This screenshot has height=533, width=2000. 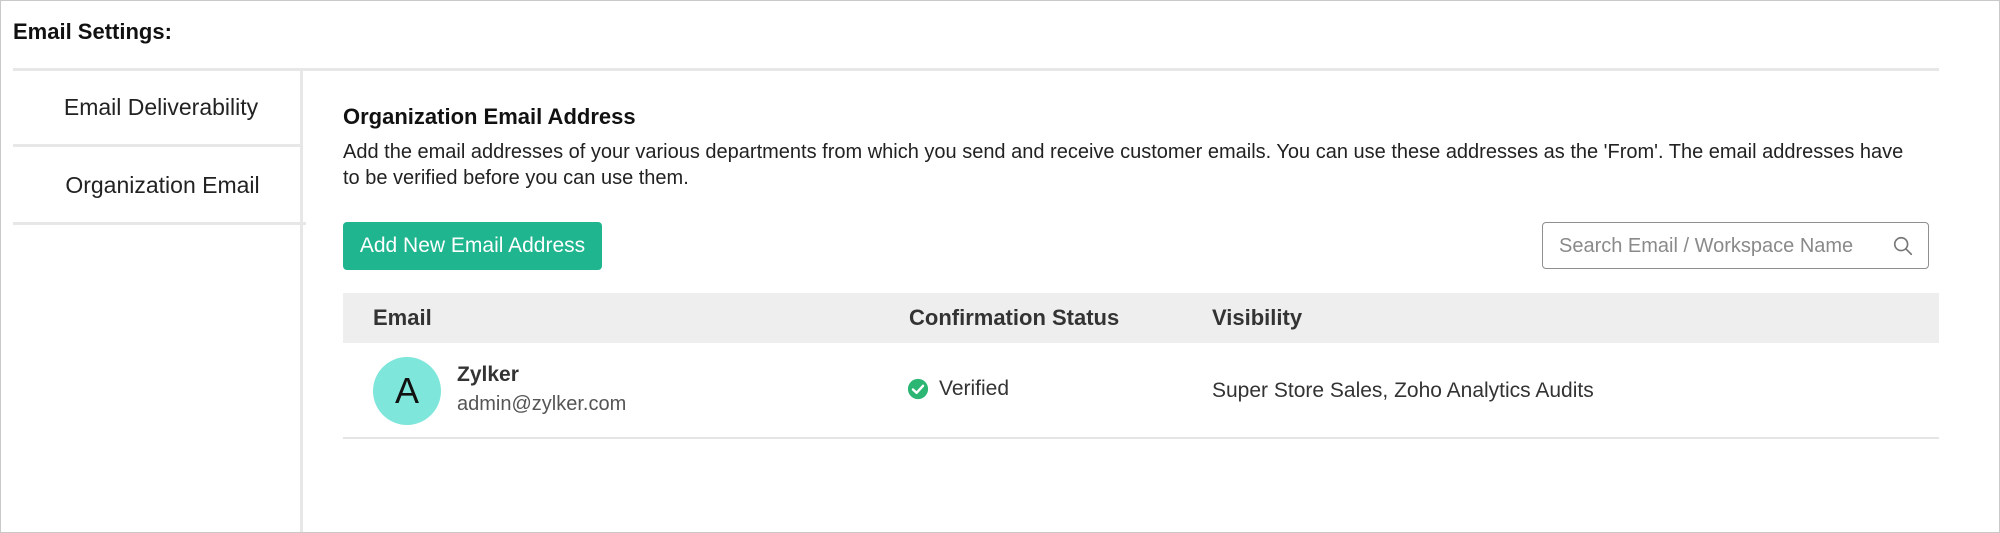 What do you see at coordinates (974, 388) in the screenshot?
I see `status-text: Verified` at bounding box center [974, 388].